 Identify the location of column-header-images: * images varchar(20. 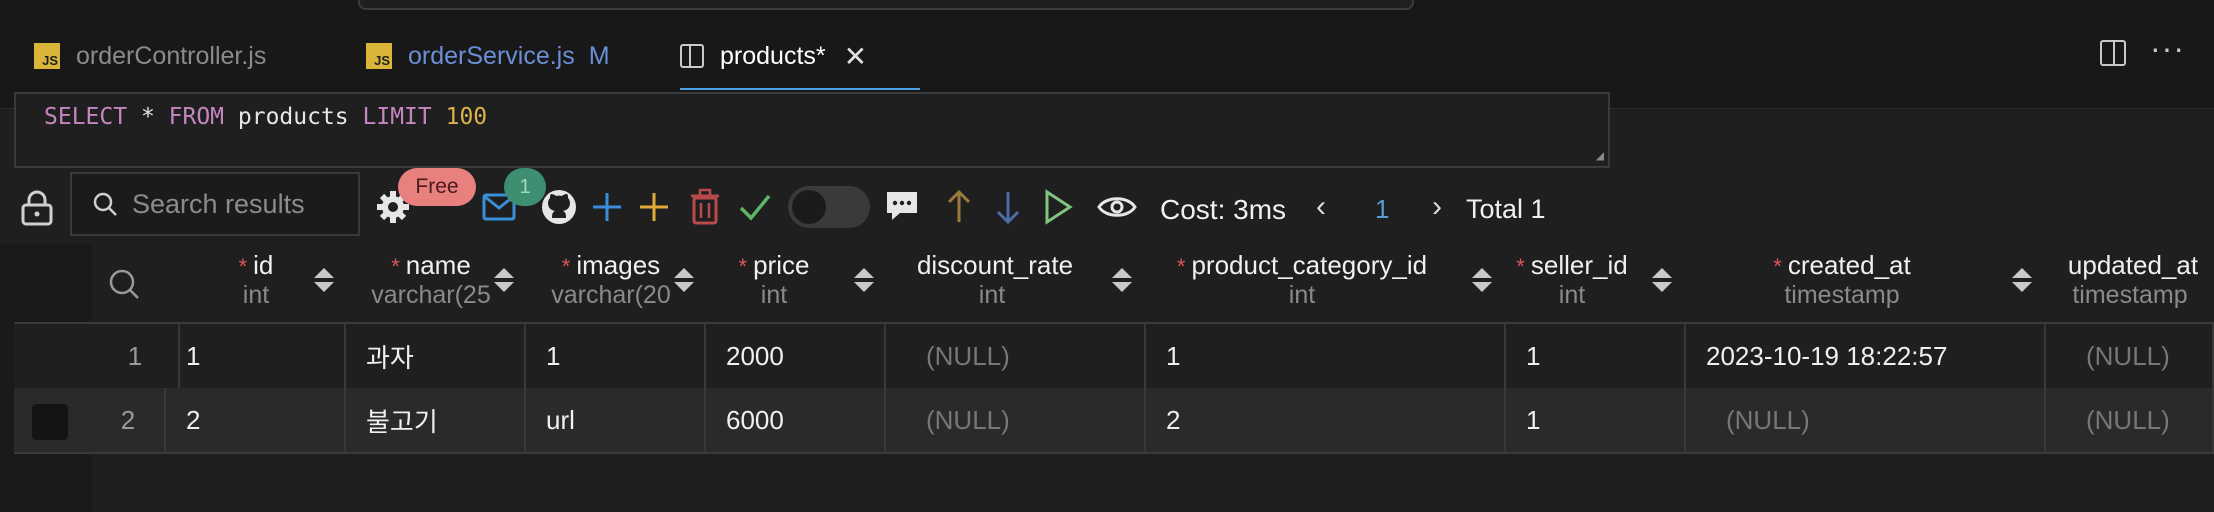
(611, 282).